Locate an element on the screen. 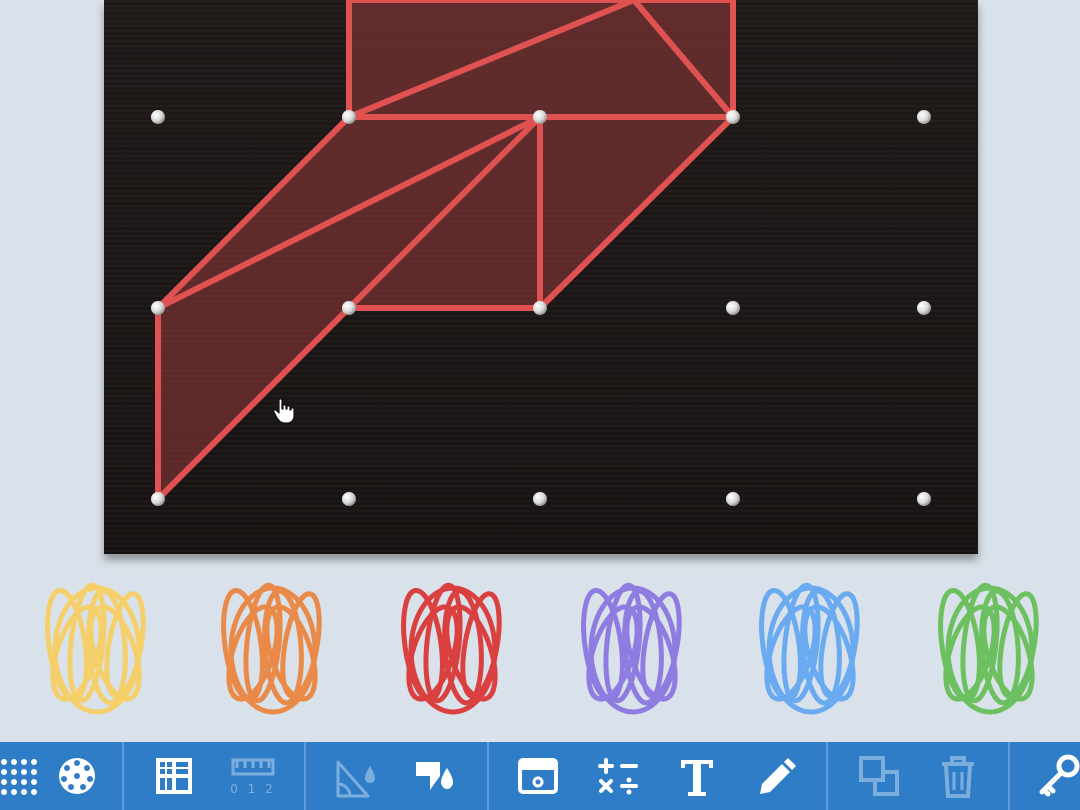  band-shape-right is located at coordinates (636, 212).